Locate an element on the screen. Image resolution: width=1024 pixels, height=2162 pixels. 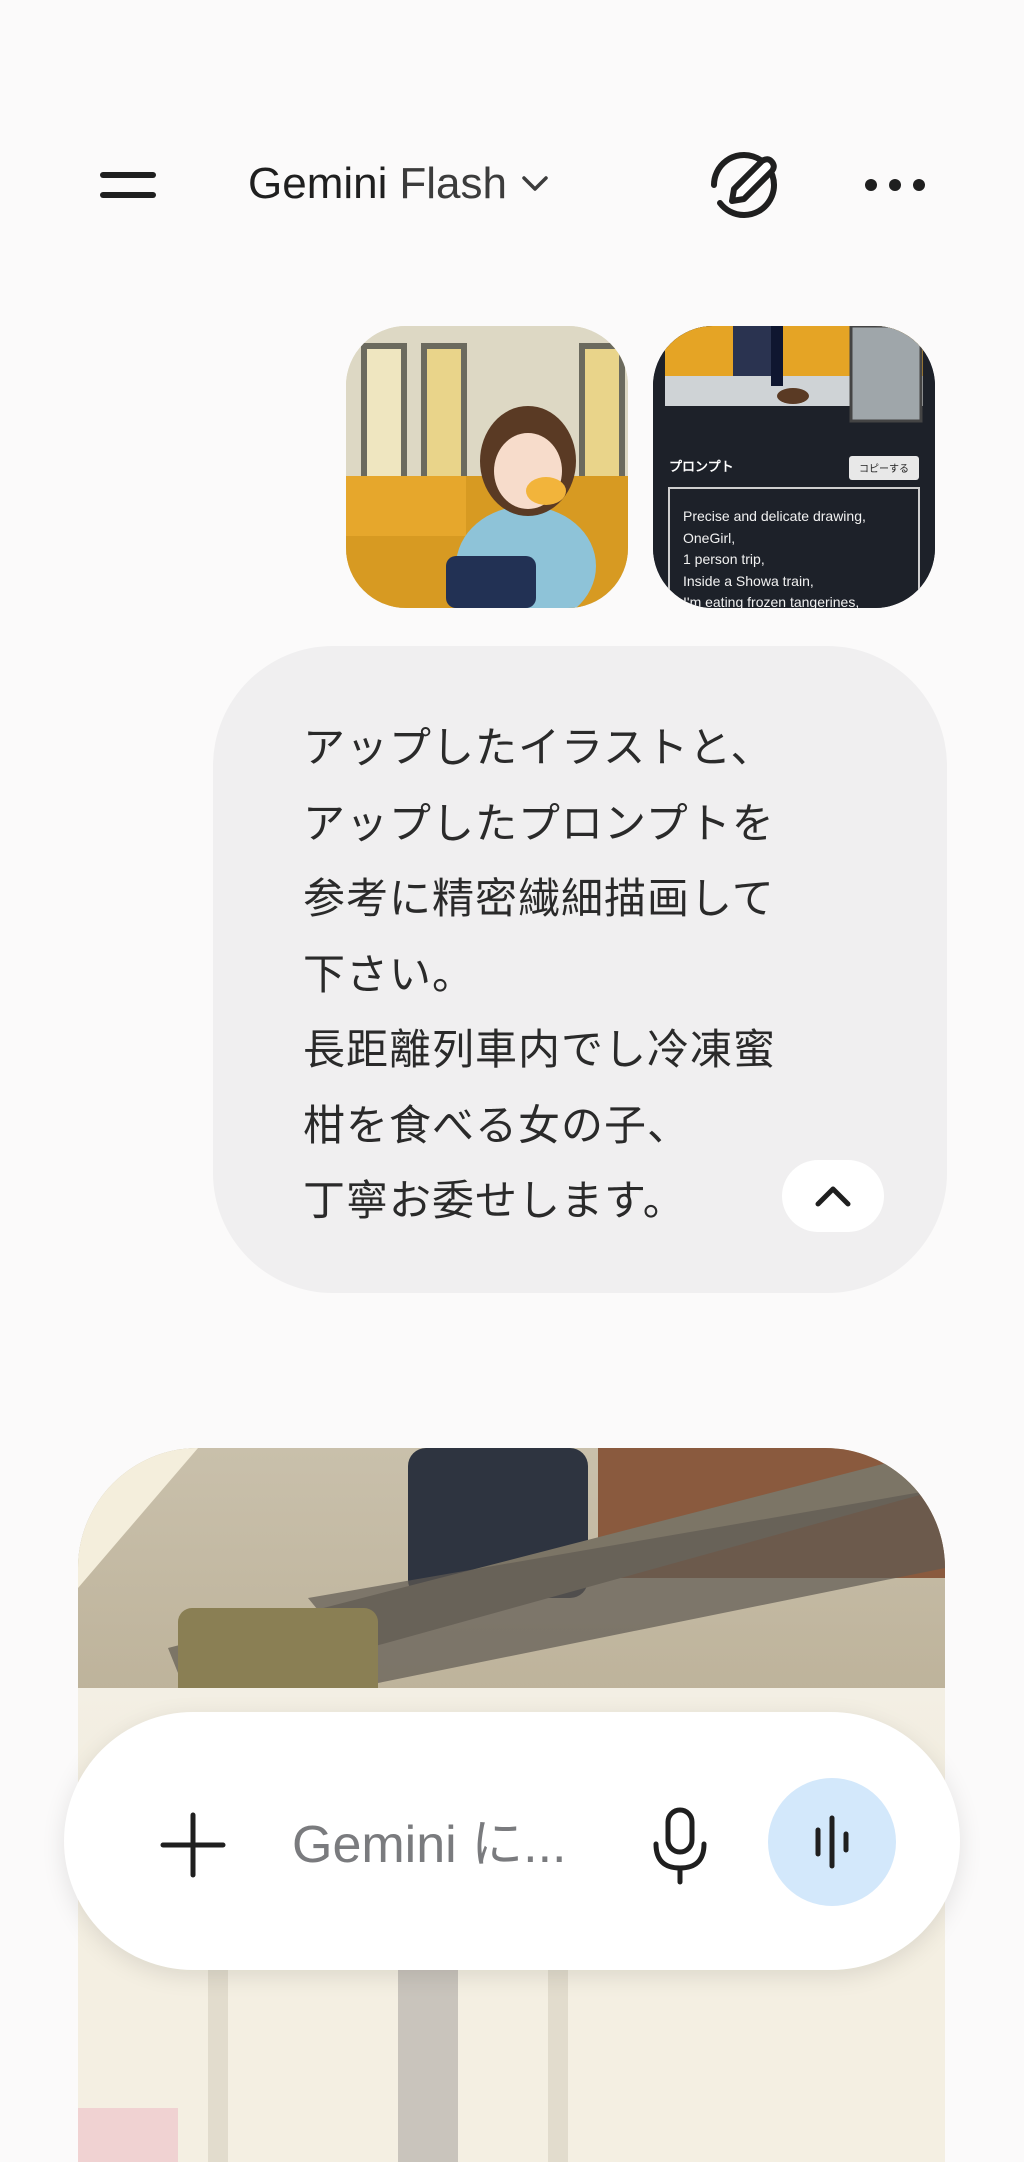
prompt-line: Inside a Showa train, is located at coordinates (748, 580).